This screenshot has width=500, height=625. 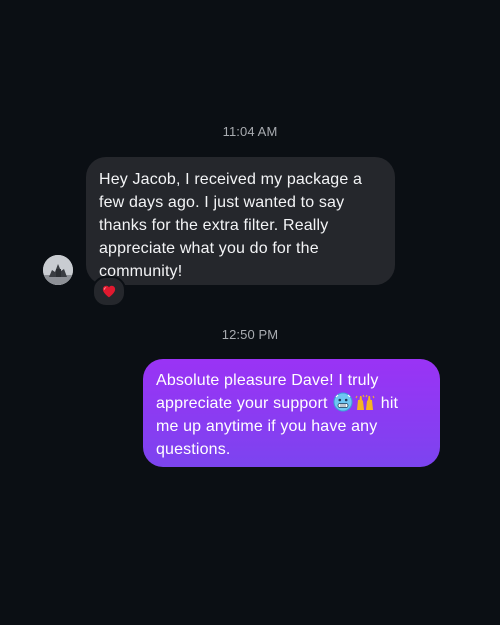 I want to click on message-text-line: me up anytime if you have any, so click(x=267, y=426).